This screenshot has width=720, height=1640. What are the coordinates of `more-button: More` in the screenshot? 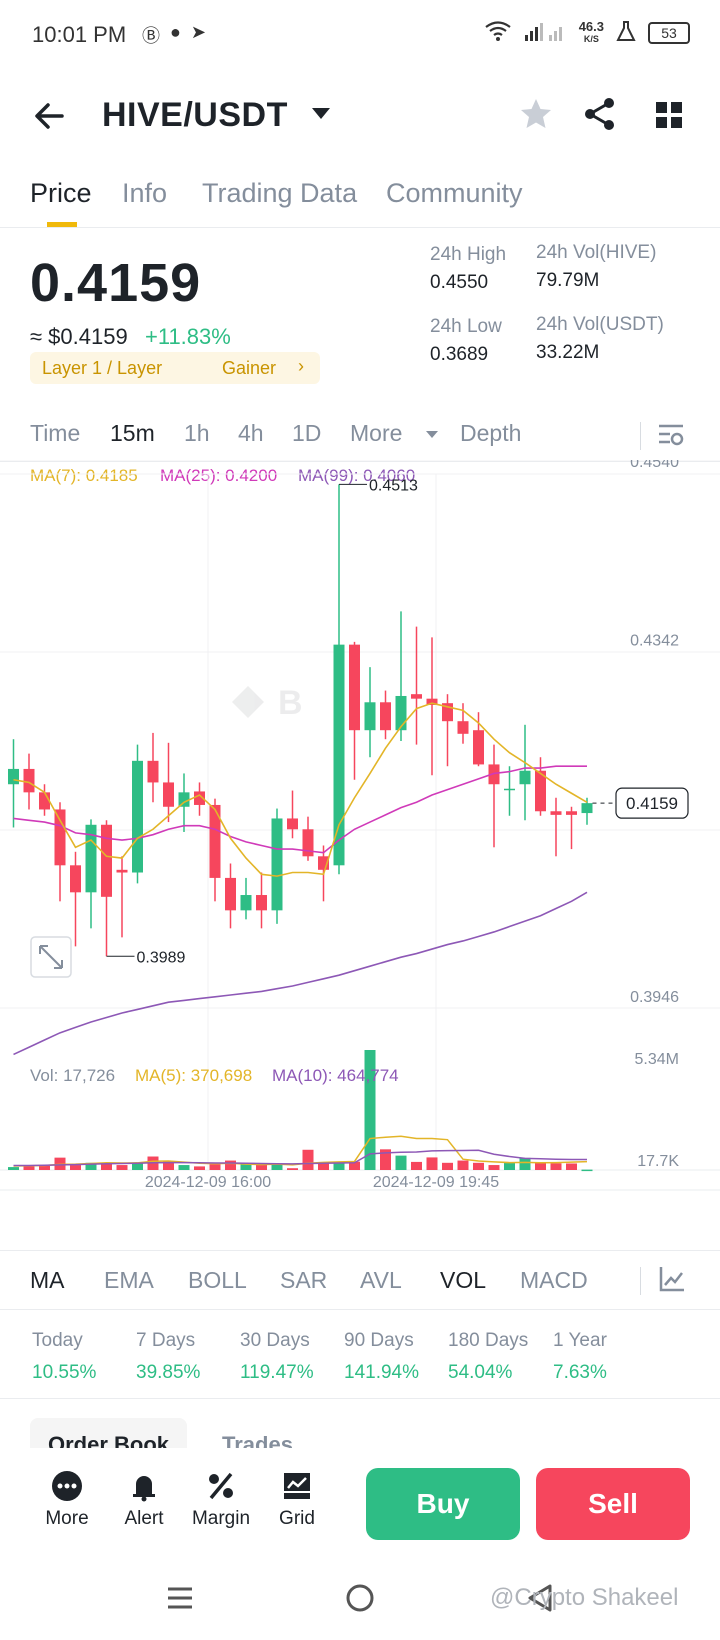 It's located at (67, 1500).